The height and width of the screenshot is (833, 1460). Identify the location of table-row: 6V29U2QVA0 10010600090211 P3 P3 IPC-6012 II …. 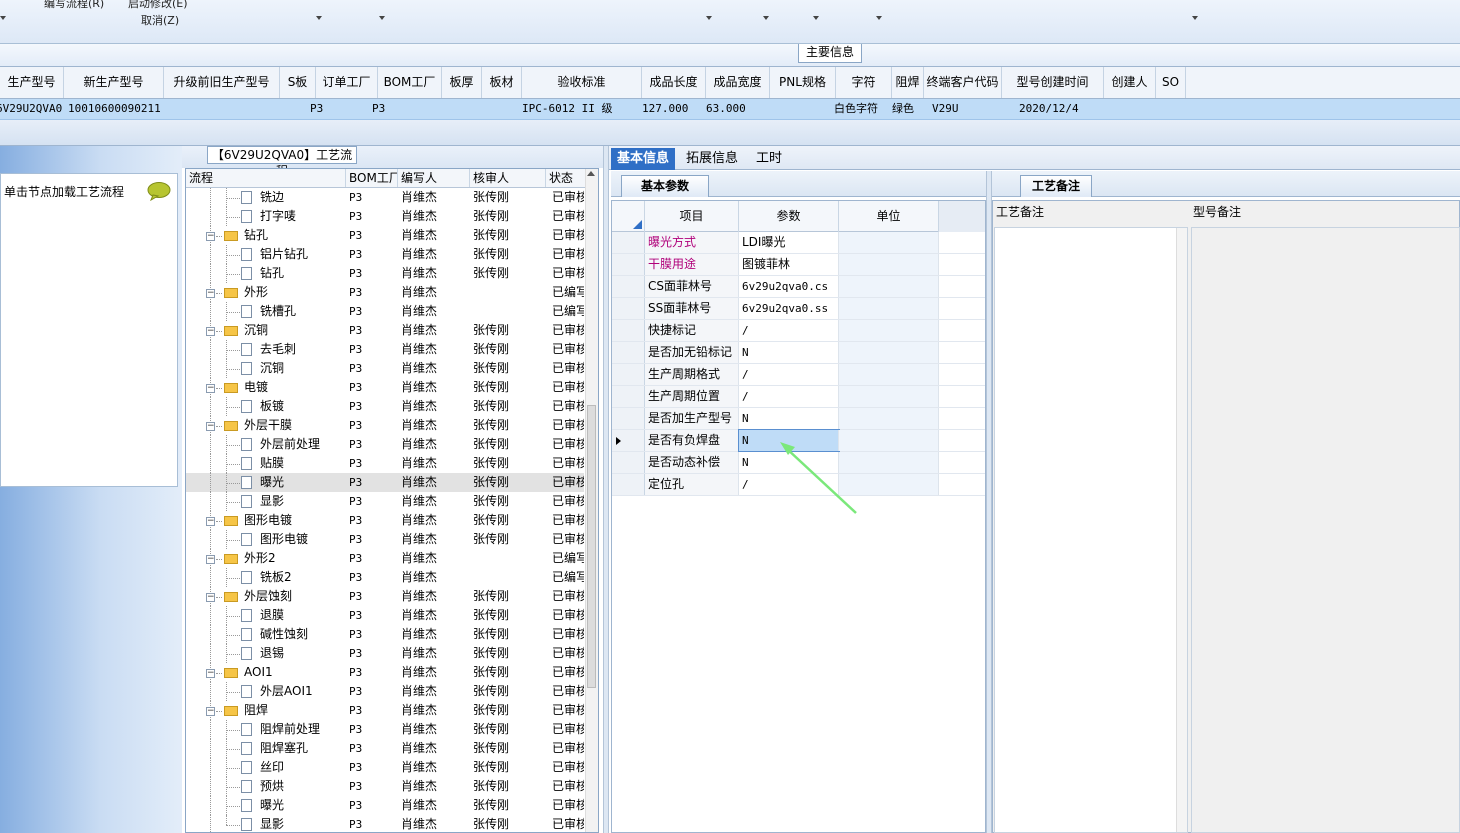
(730, 109).